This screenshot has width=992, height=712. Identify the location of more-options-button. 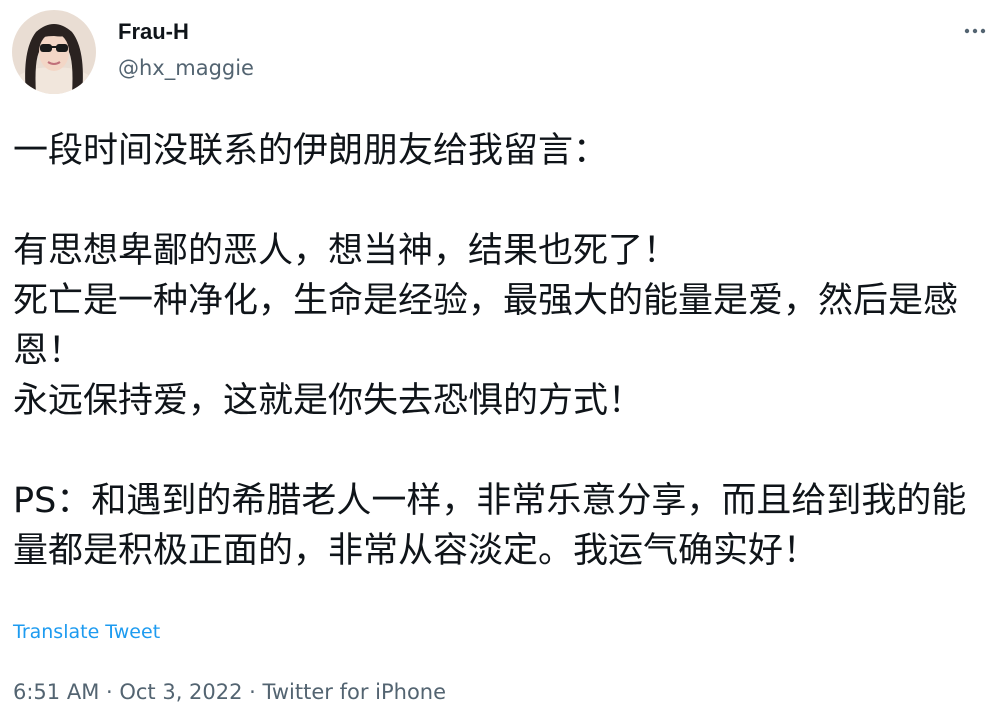
(975, 31).